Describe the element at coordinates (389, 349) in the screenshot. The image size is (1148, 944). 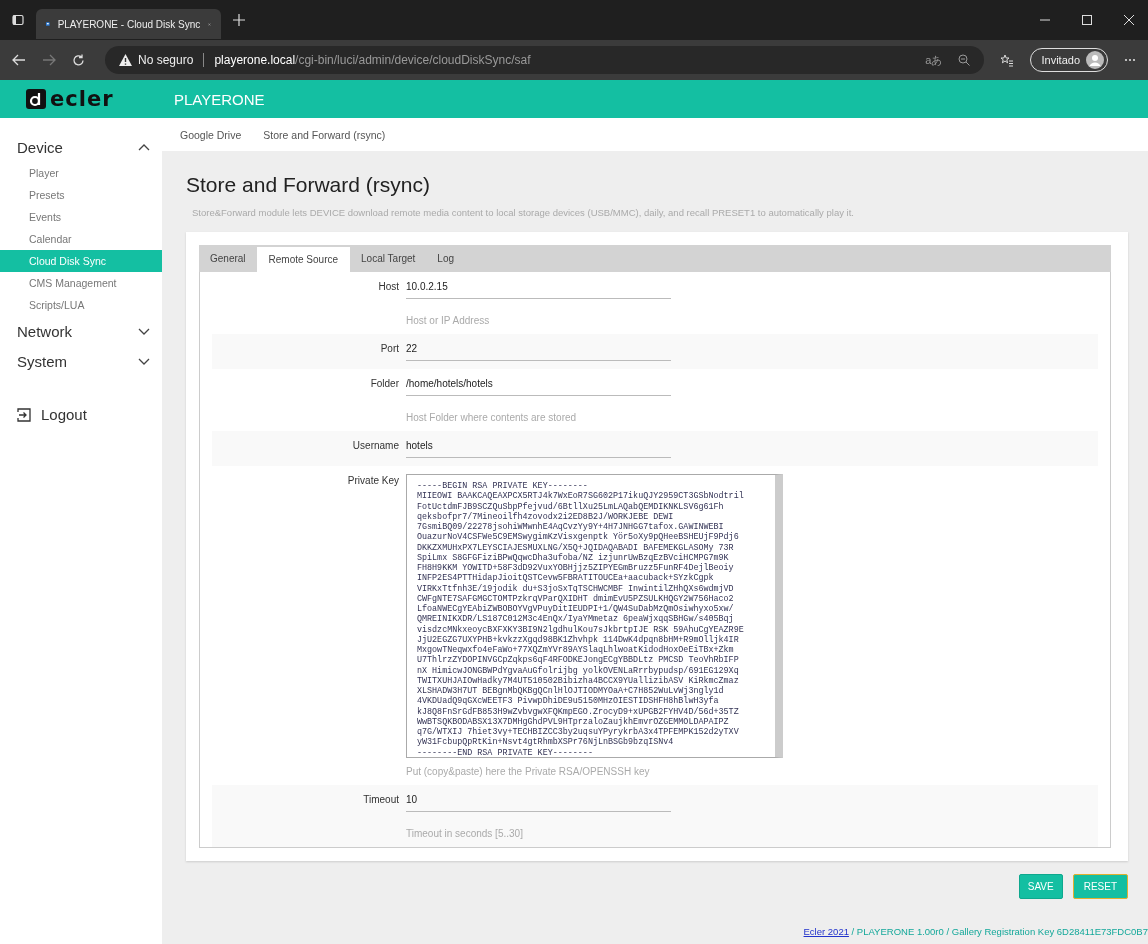
I see `field-label: Port` at that location.